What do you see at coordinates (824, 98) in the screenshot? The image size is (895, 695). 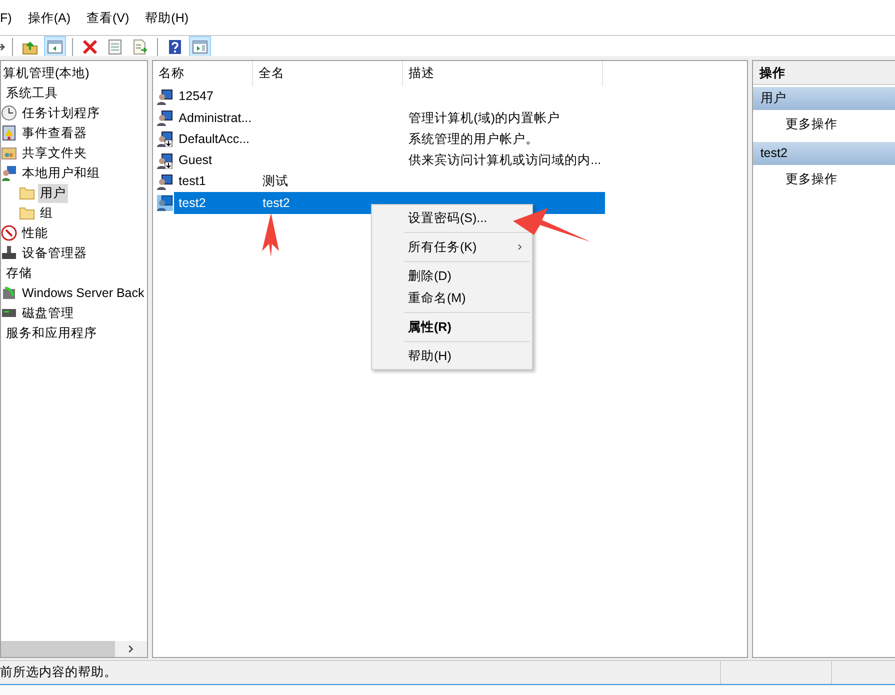 I see `section-header: 用户` at bounding box center [824, 98].